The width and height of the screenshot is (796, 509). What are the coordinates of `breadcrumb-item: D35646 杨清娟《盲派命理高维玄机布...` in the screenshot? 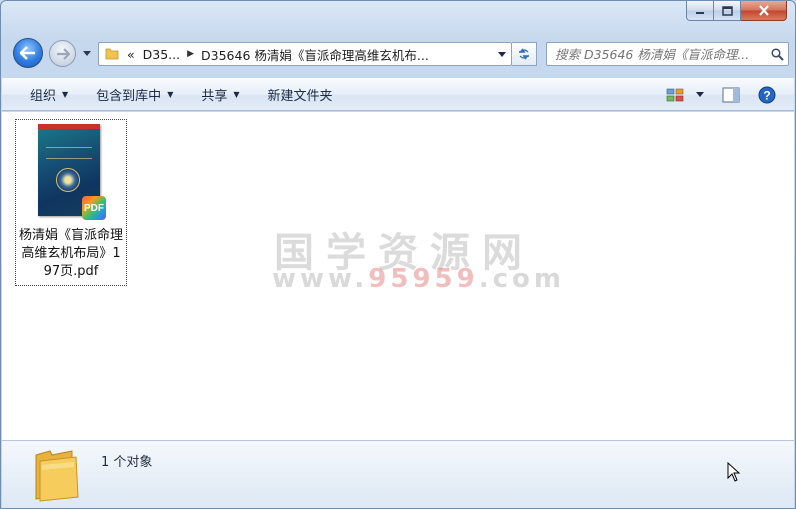 It's located at (315, 54).